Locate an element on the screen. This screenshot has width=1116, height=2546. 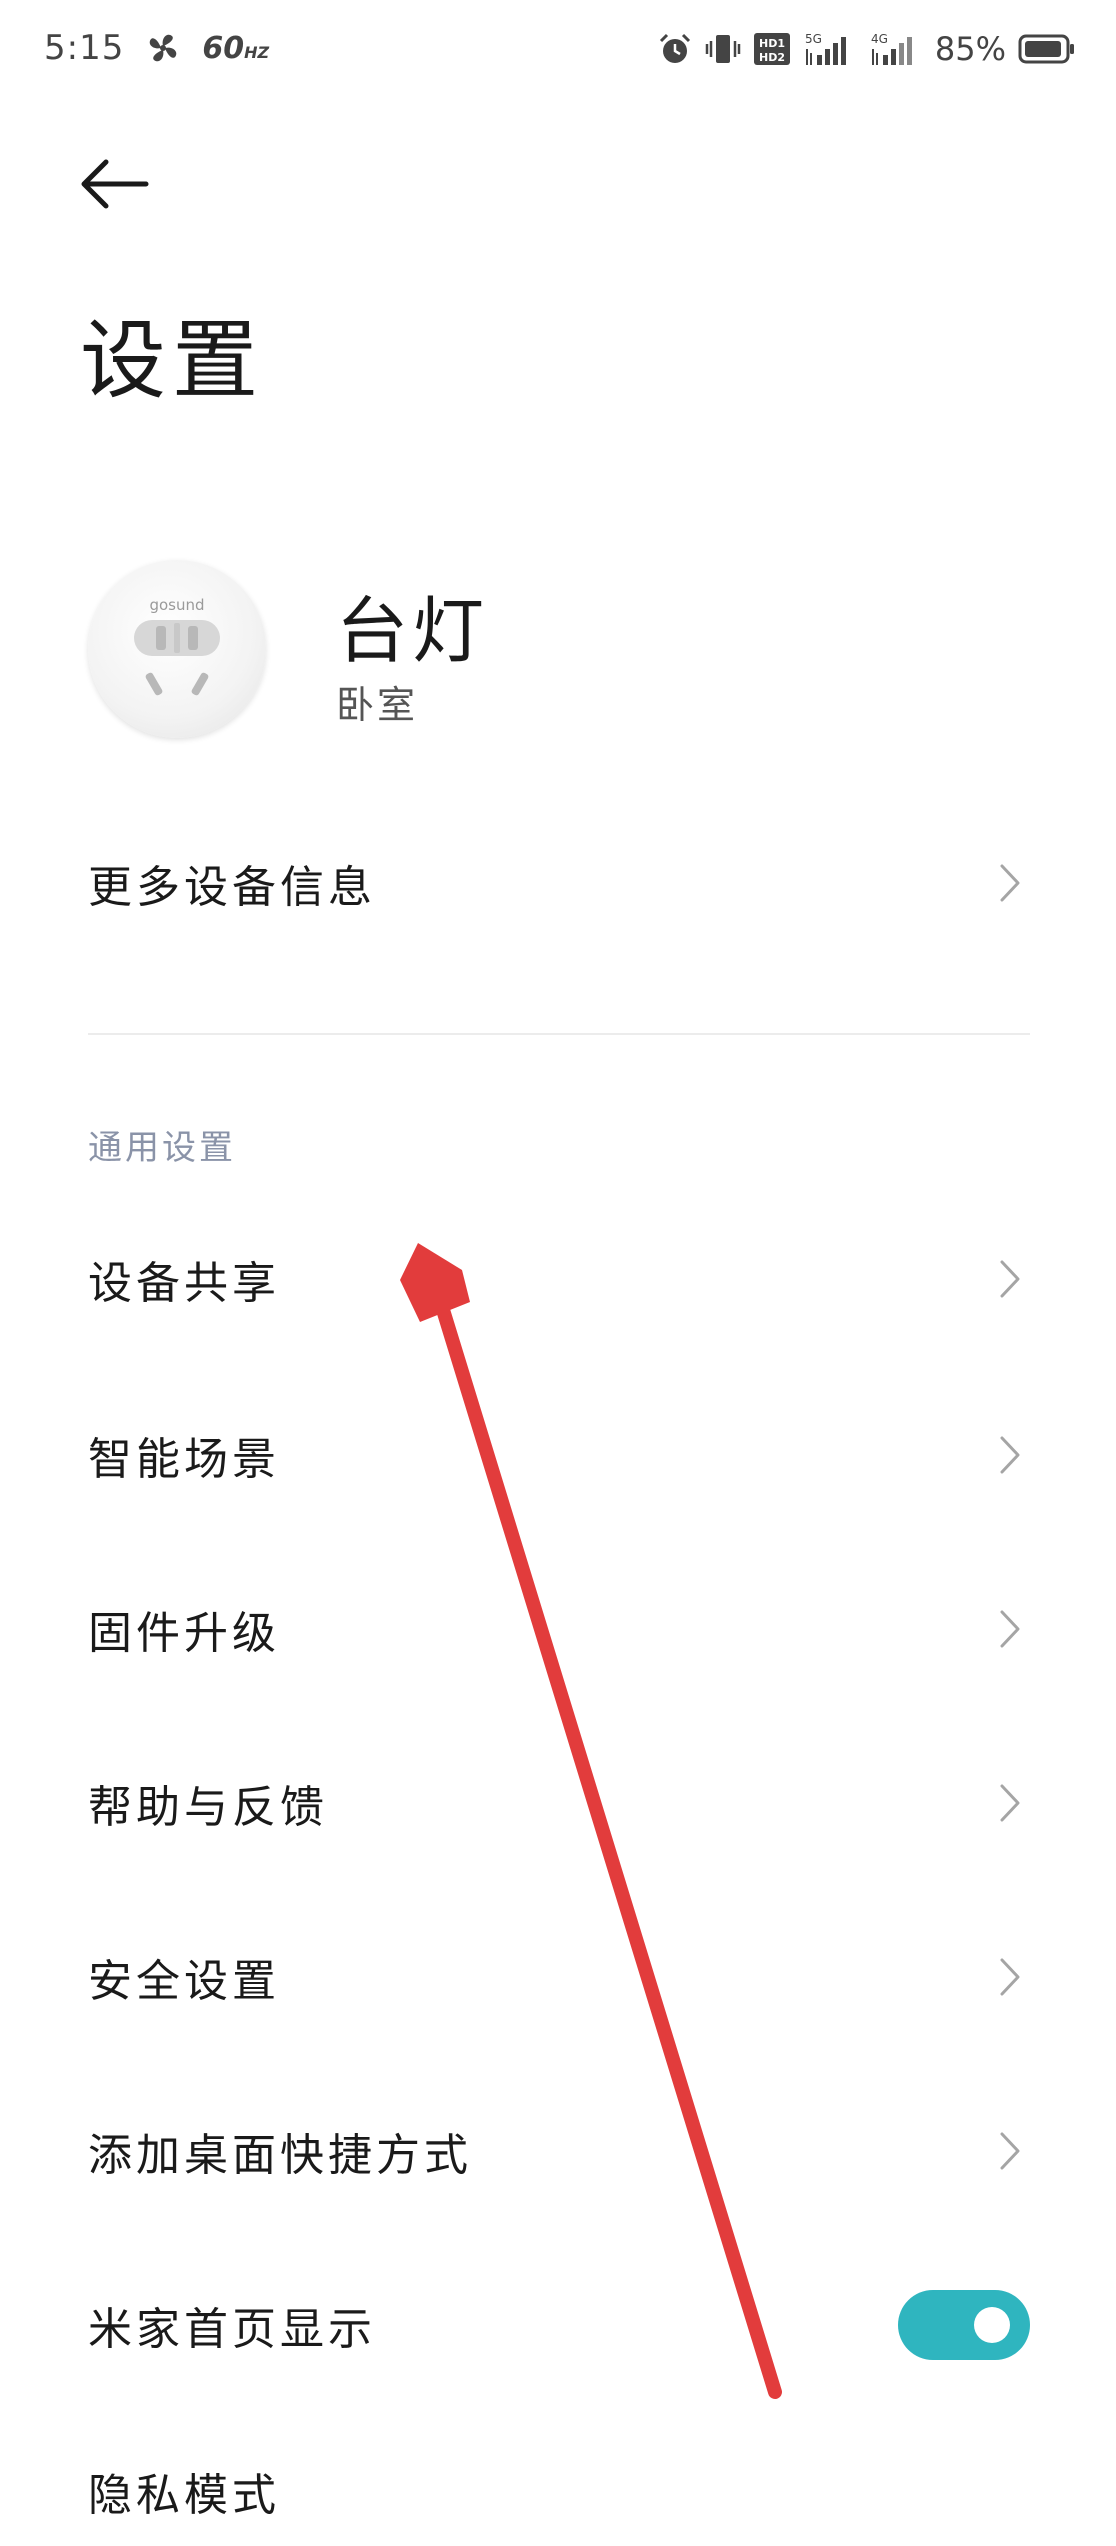
back-button is located at coordinates (118, 186).